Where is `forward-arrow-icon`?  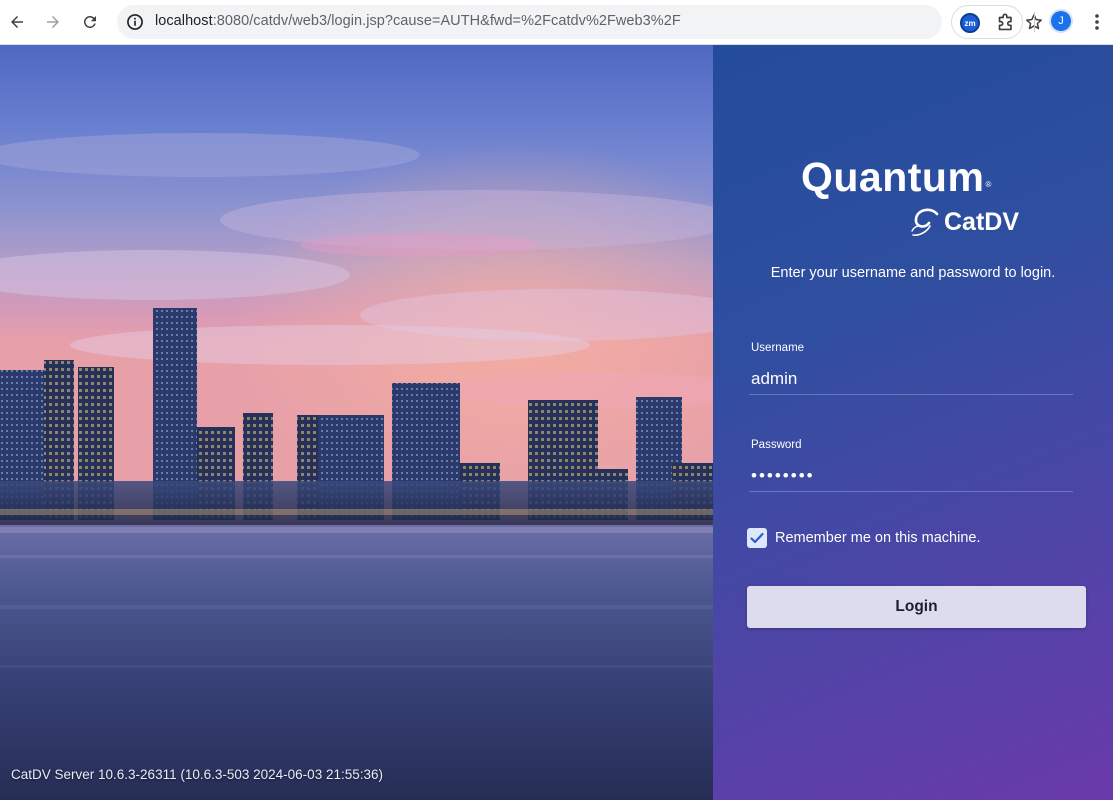 forward-arrow-icon is located at coordinates (53, 22).